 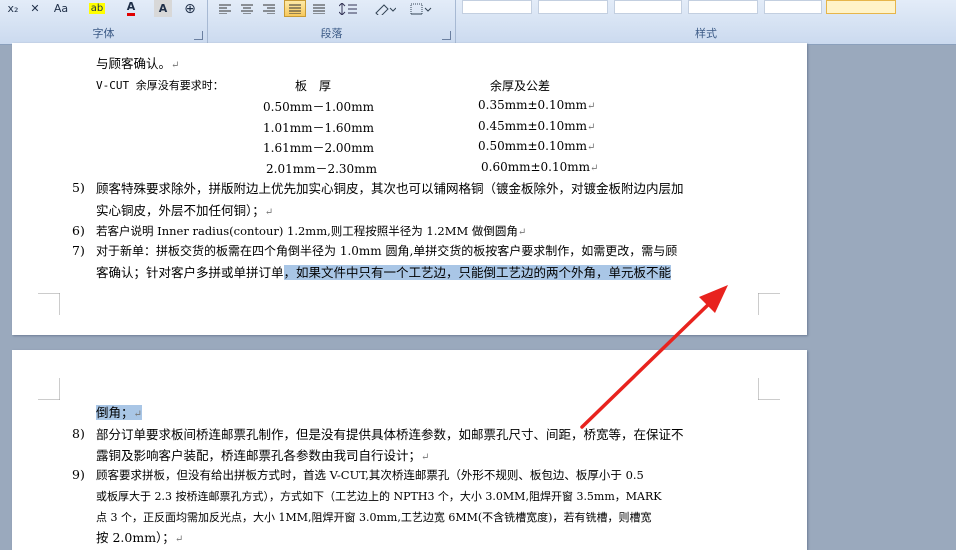 I want to click on text-line: V-CUT 余厚没有要求时：, so click(x=160, y=85).